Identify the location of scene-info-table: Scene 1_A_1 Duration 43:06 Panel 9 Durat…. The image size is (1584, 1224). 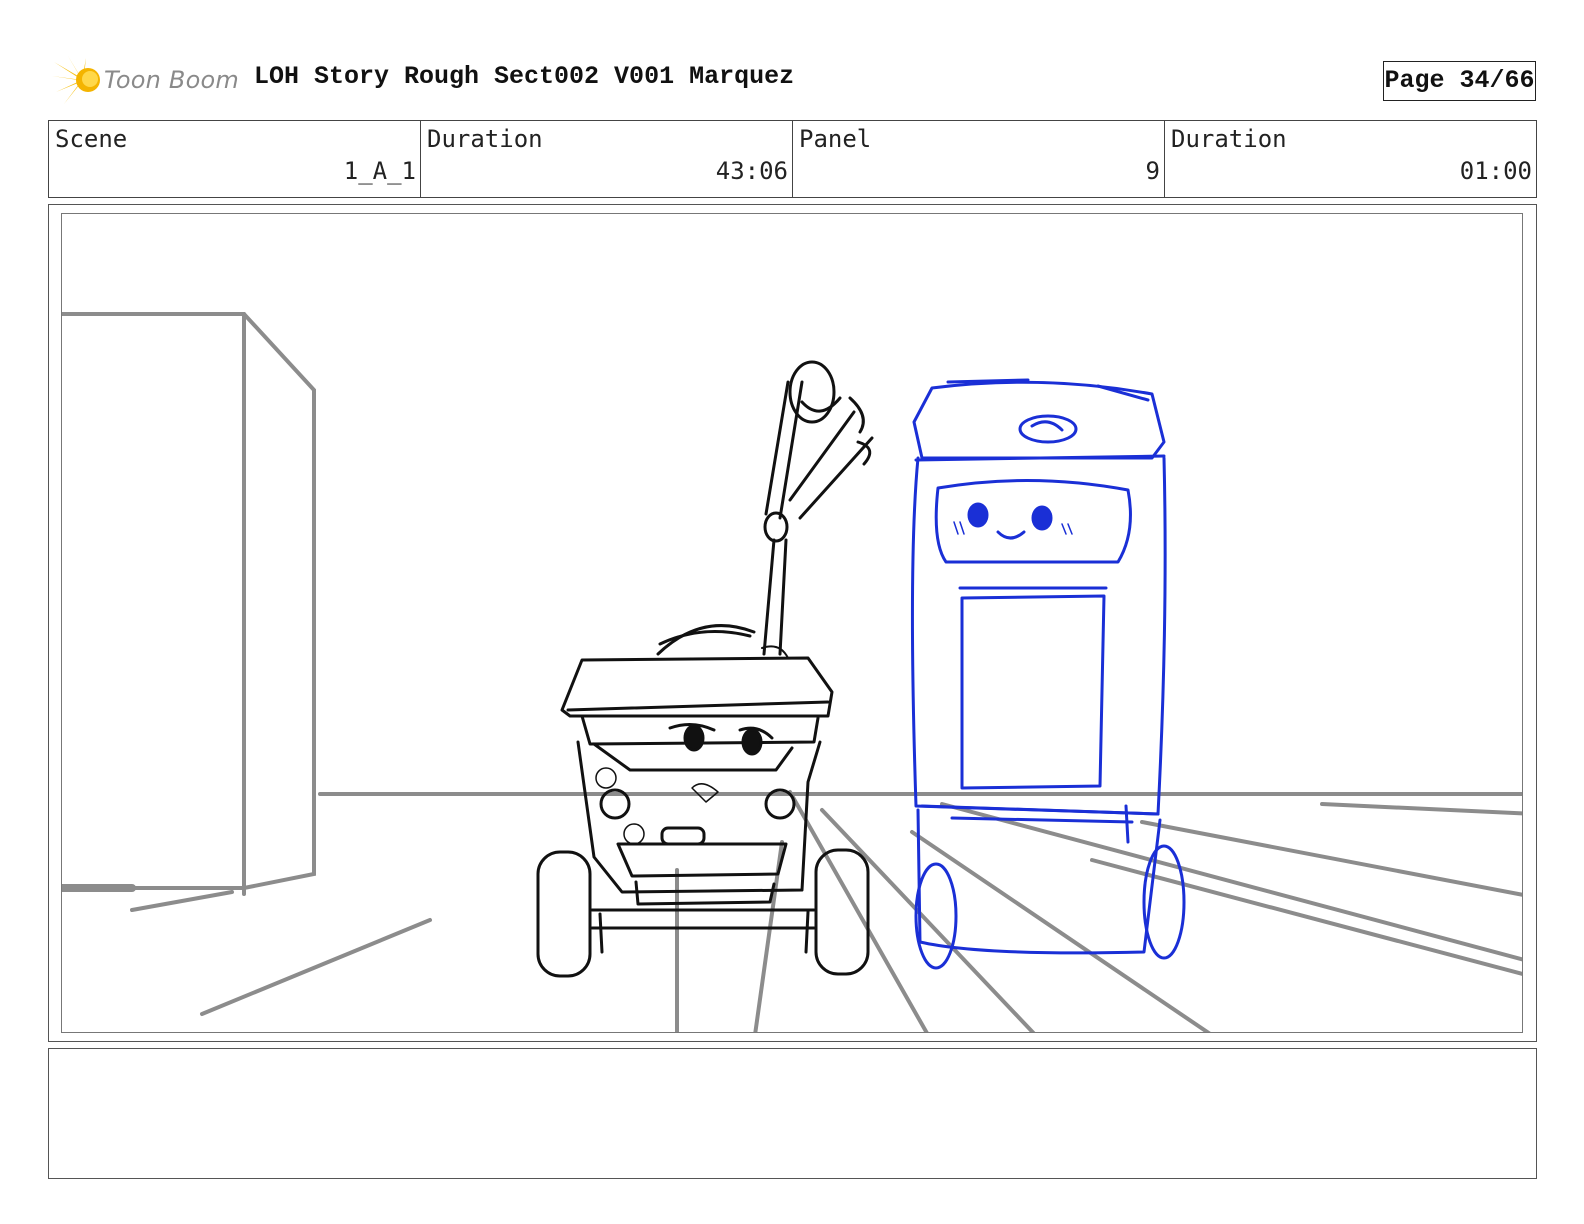
(792, 159).